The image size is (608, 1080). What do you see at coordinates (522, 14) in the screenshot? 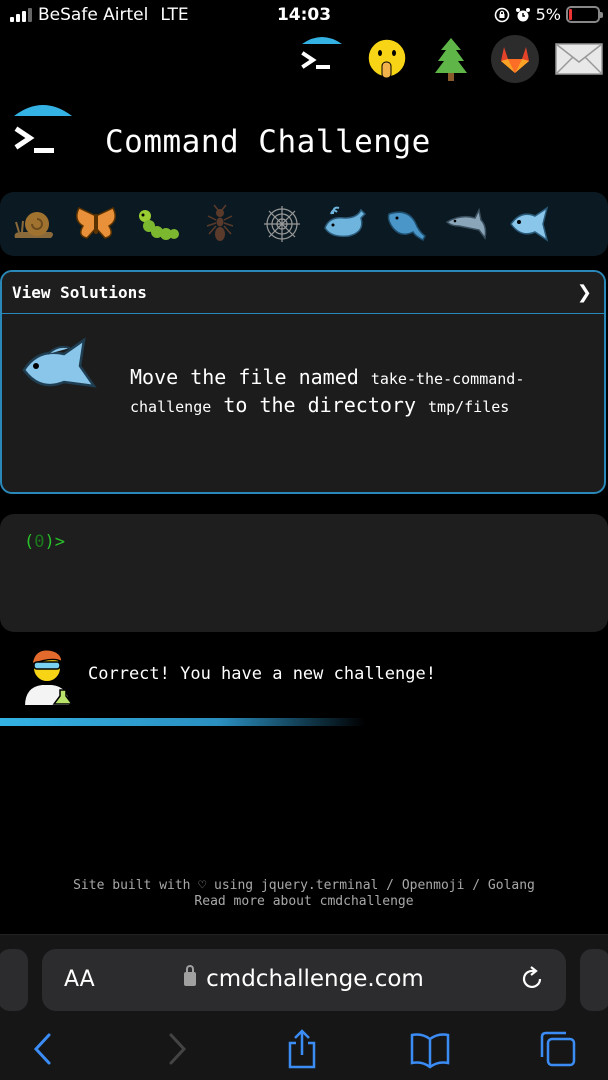
I see `alarm-icon` at bounding box center [522, 14].